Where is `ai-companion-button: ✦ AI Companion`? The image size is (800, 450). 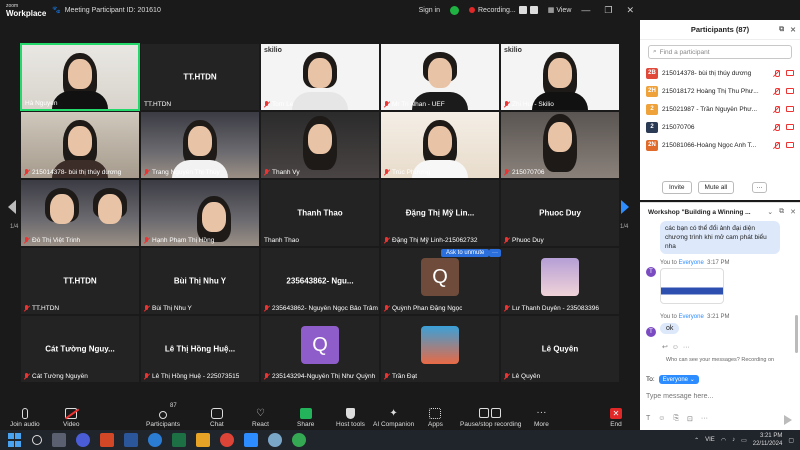 ai-companion-button: ✦ AI Companion is located at coordinates (393, 415).